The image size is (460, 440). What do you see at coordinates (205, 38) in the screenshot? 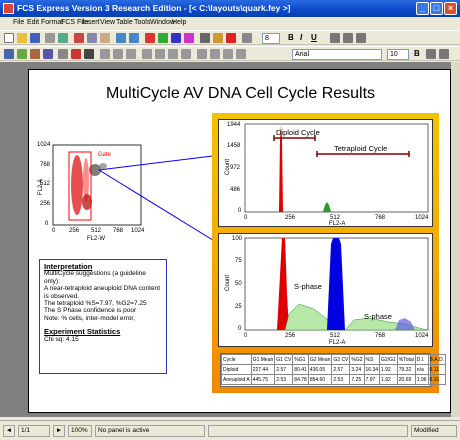
I see `tool-icon-gray` at bounding box center [205, 38].